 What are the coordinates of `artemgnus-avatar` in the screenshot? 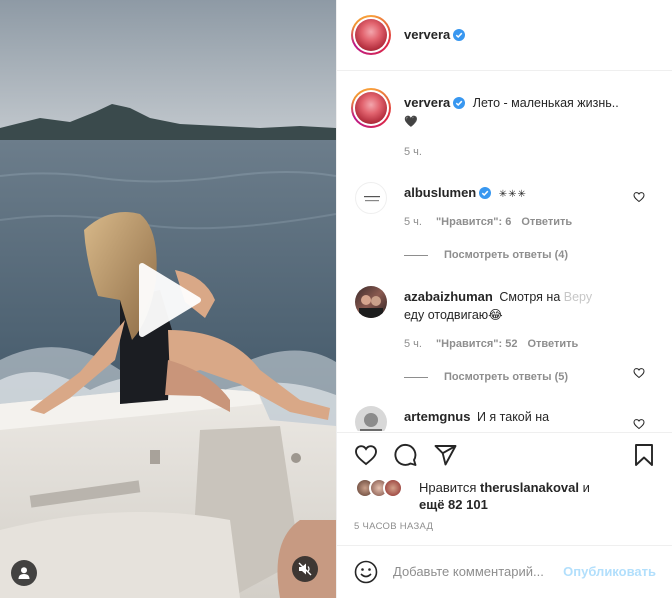 It's located at (371, 422).